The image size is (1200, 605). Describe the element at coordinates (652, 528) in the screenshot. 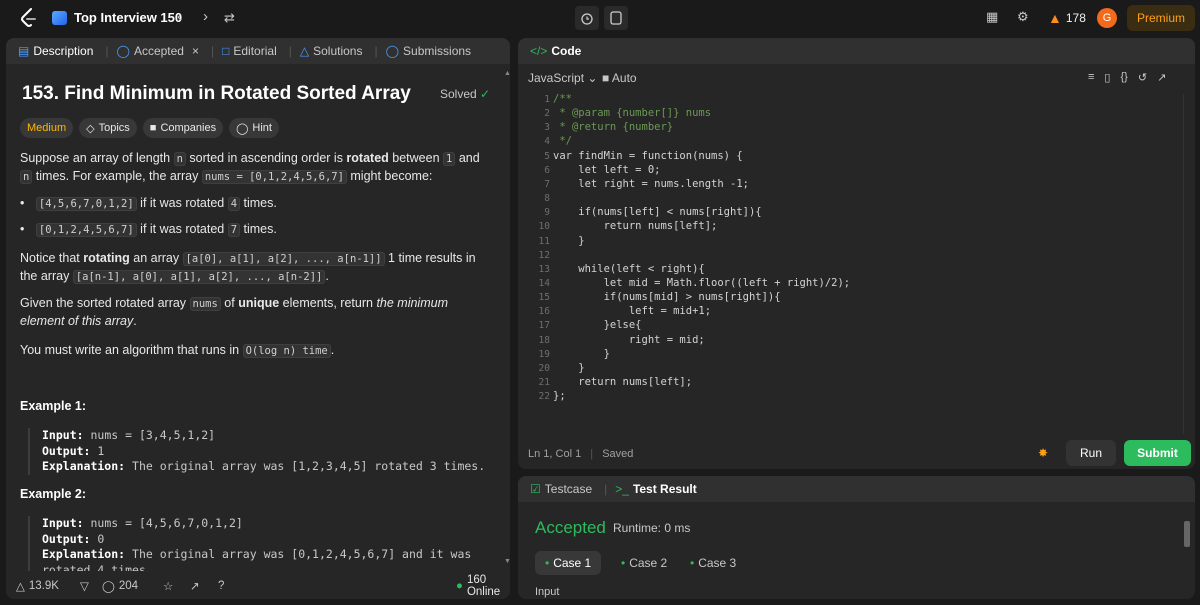

I see `runtime-label: Runtime: 0 ms` at that location.